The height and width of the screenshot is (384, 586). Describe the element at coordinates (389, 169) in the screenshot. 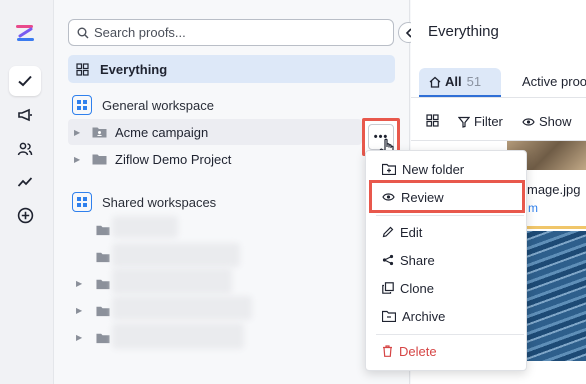

I see `folder-plus-icon` at that location.